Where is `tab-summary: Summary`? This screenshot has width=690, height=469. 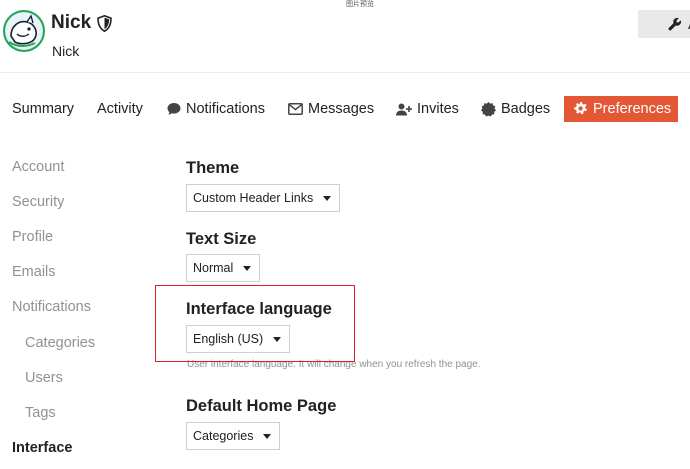
tab-summary: Summary is located at coordinates (43, 109).